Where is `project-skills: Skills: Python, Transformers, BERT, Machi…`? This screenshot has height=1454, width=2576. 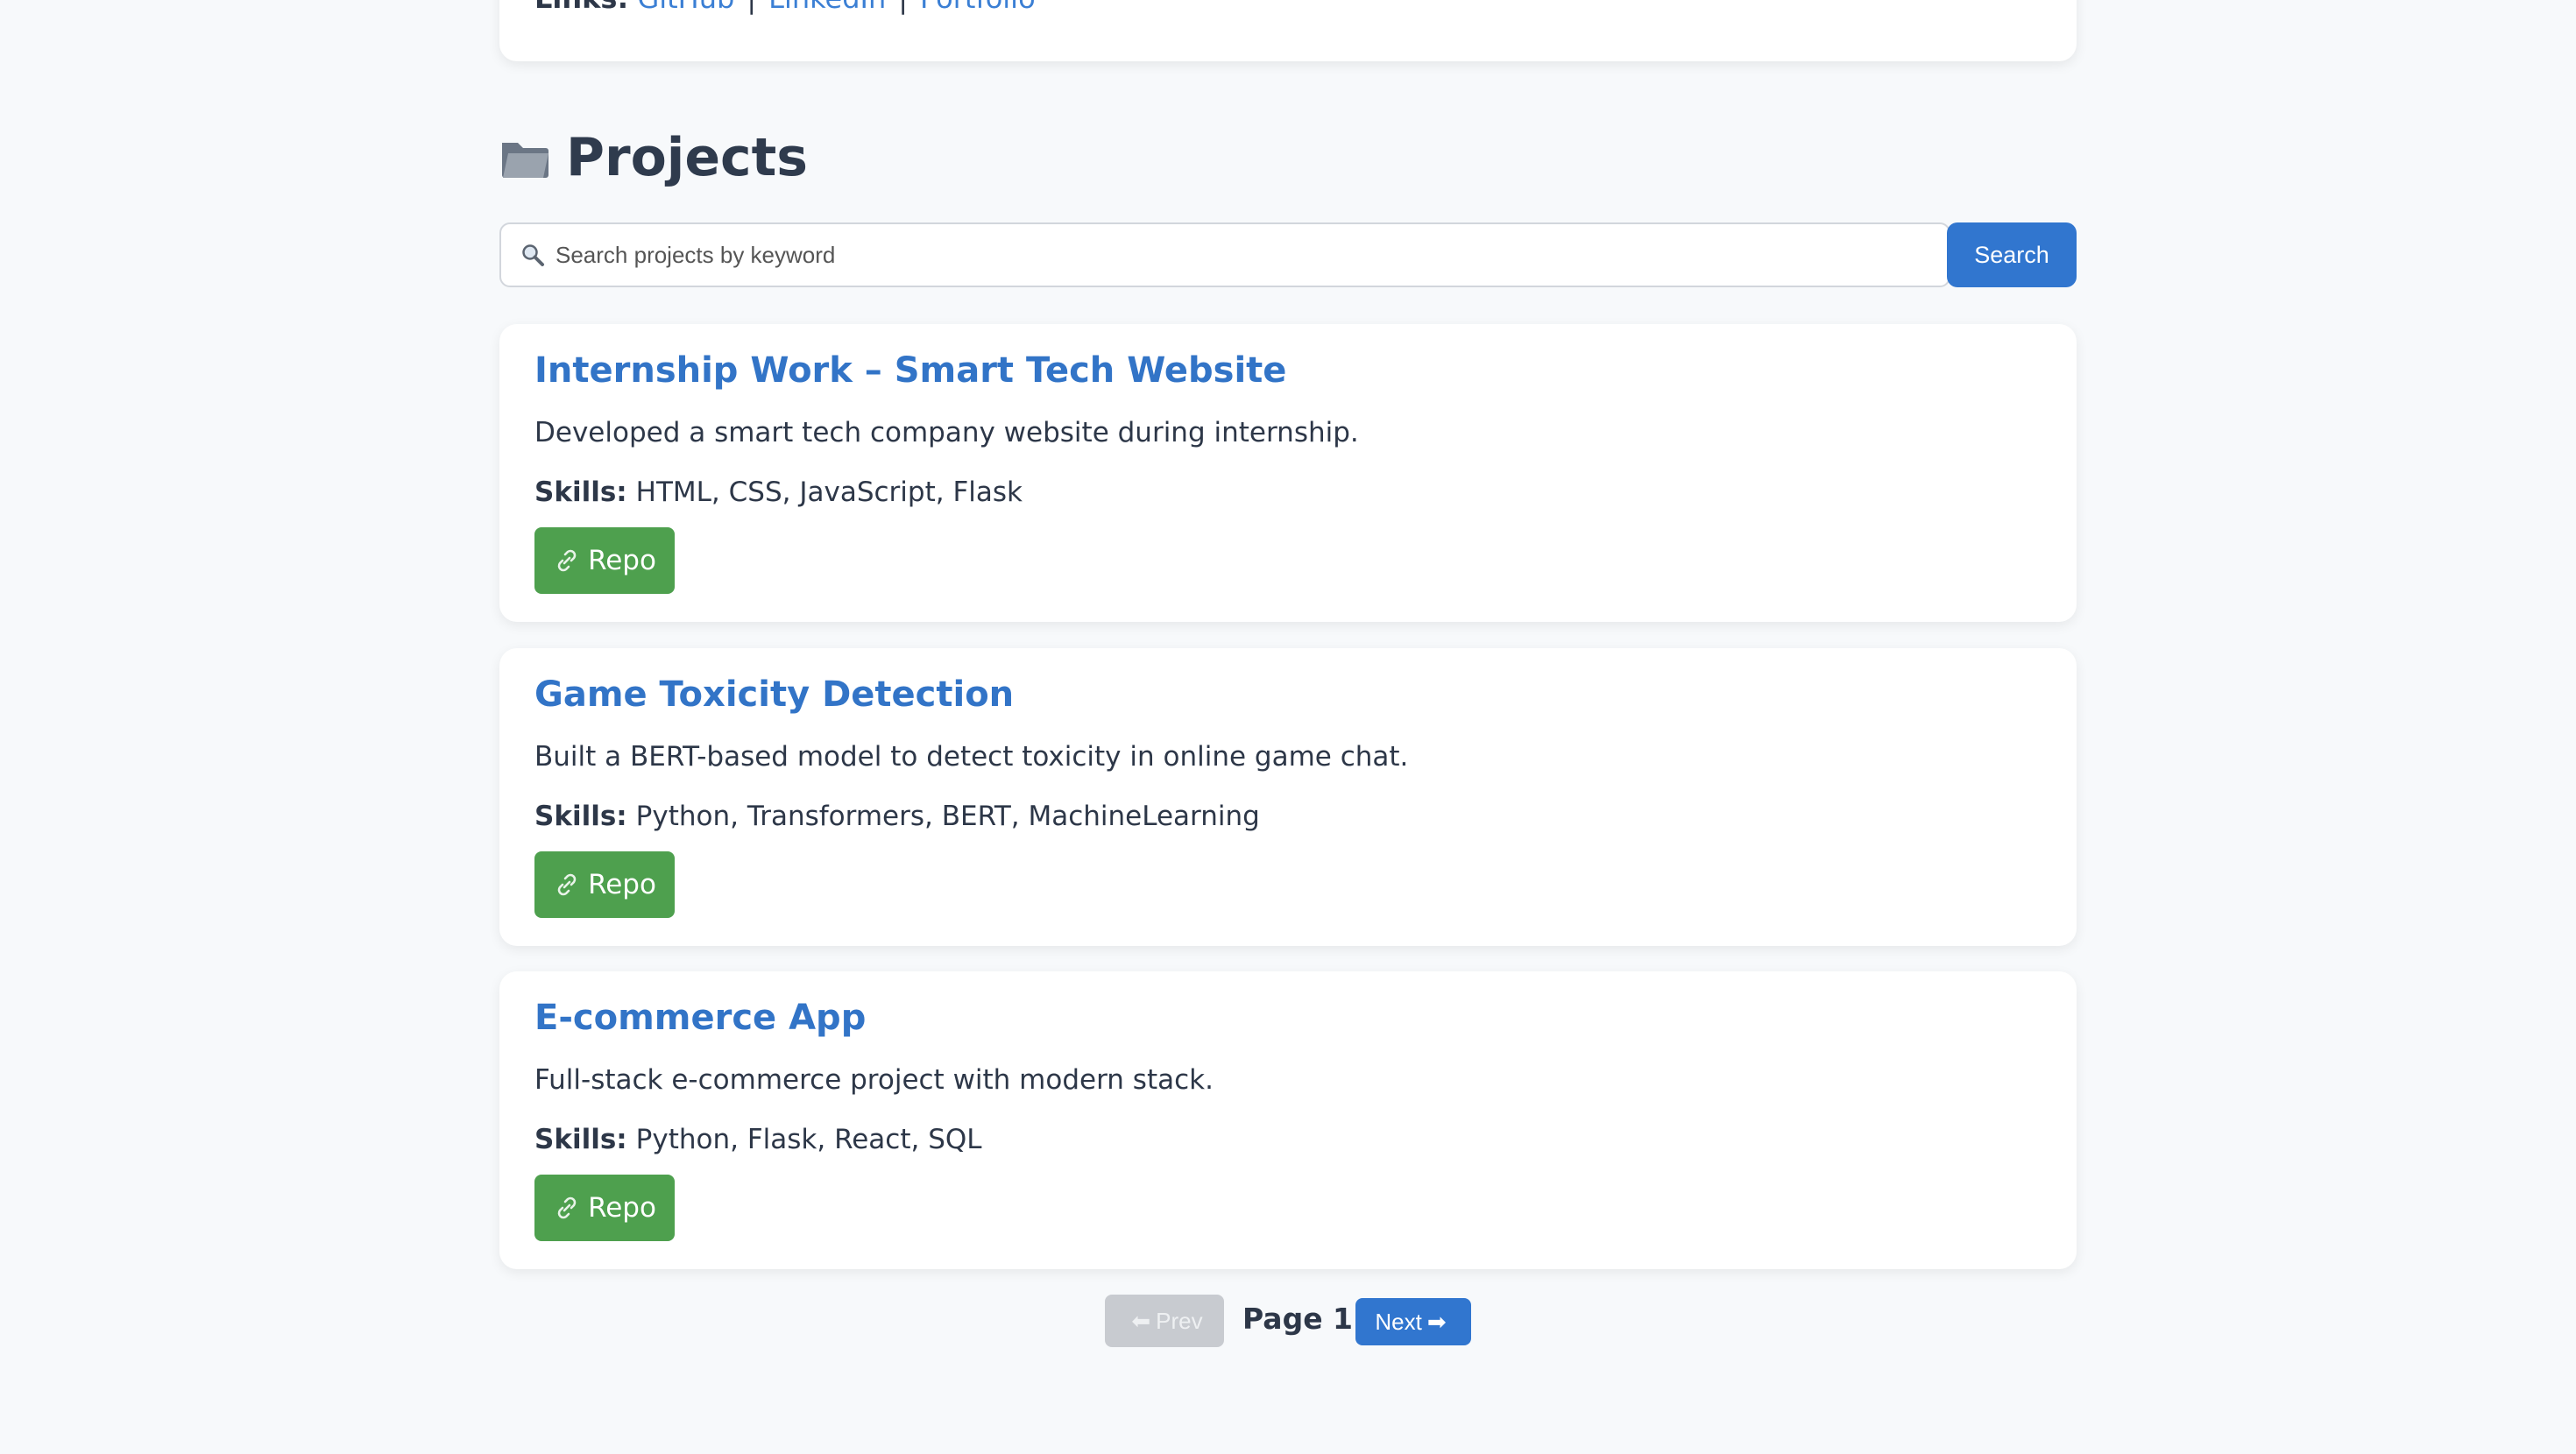 project-skills: Skills: Python, Transformers, BERT, Machi… is located at coordinates (897, 816).